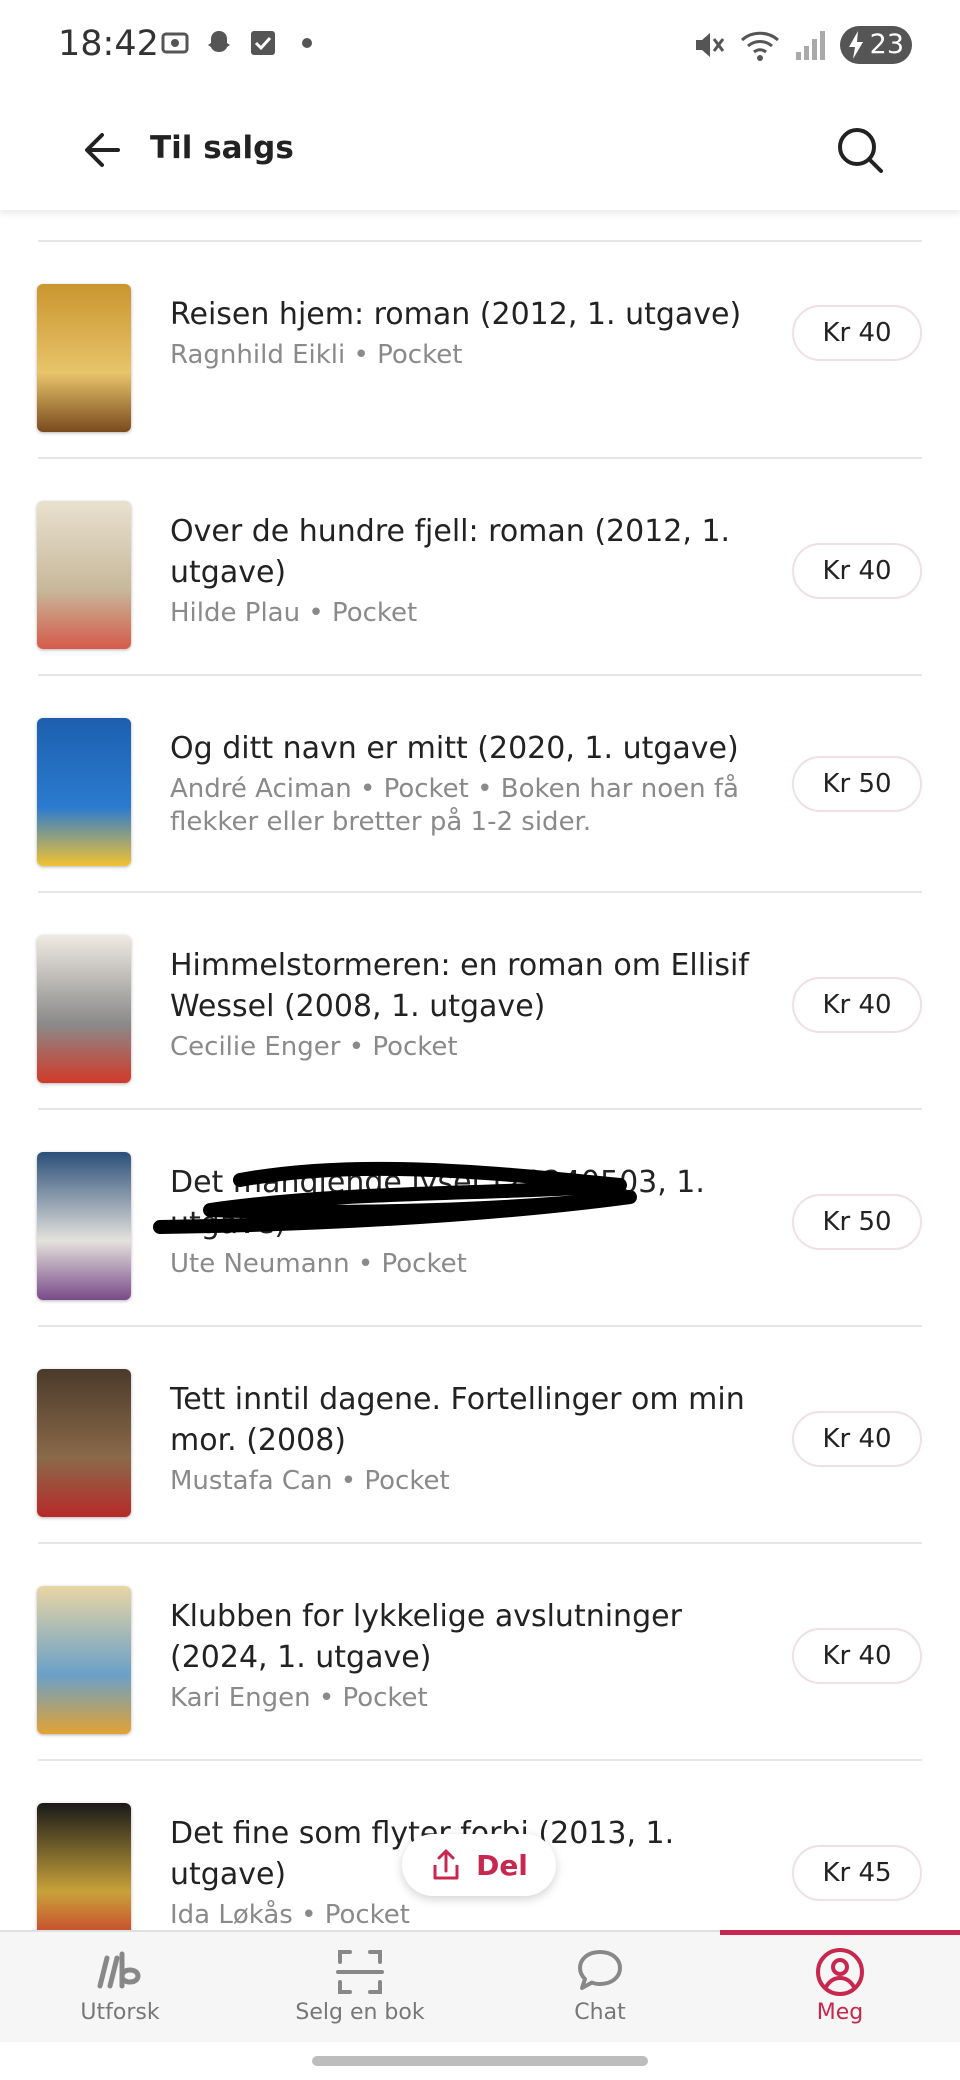 This screenshot has width=960, height=2080. Describe the element at coordinates (840, 2012) in the screenshot. I see `nav-label: Meg` at that location.